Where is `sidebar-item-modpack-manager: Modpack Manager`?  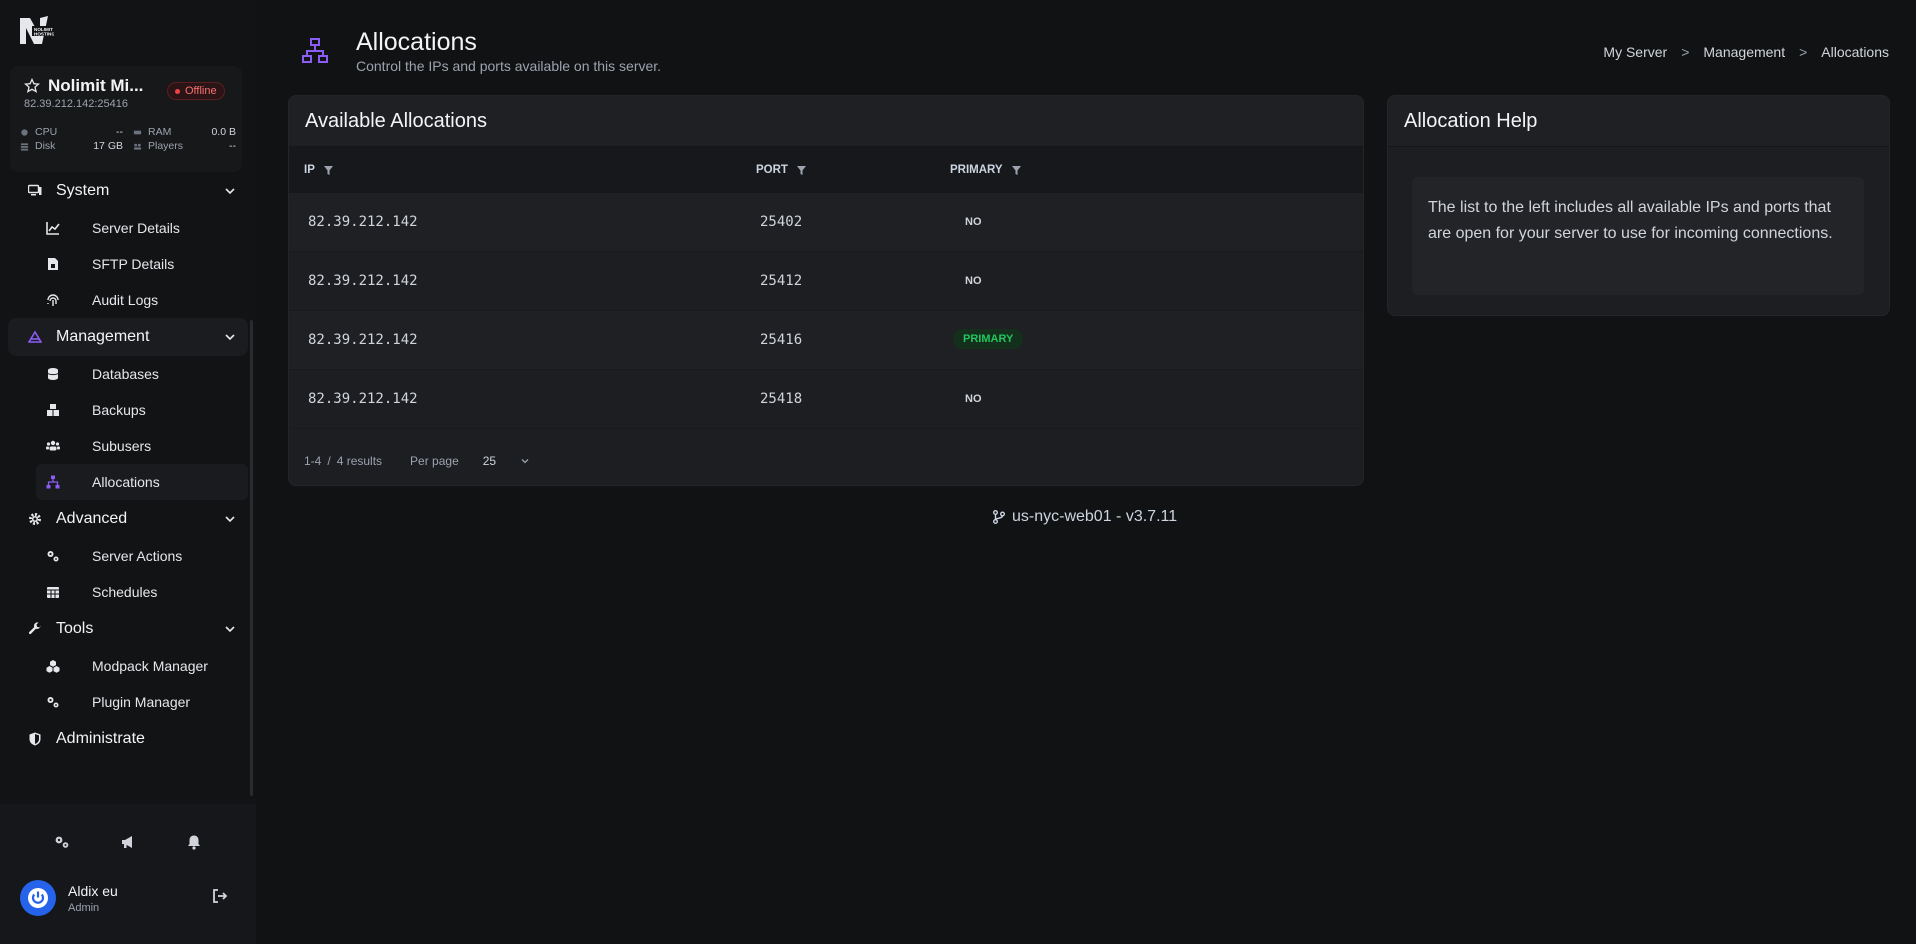
sidebar-item-modpack-manager: Modpack Manager is located at coordinates (142, 666).